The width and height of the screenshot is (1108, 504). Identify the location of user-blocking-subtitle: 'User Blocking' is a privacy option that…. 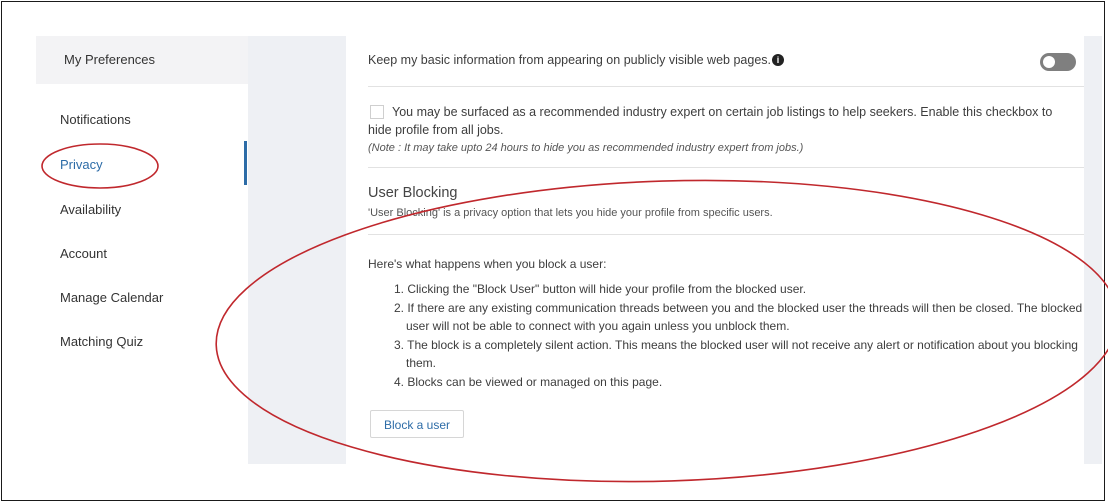
(570, 213).